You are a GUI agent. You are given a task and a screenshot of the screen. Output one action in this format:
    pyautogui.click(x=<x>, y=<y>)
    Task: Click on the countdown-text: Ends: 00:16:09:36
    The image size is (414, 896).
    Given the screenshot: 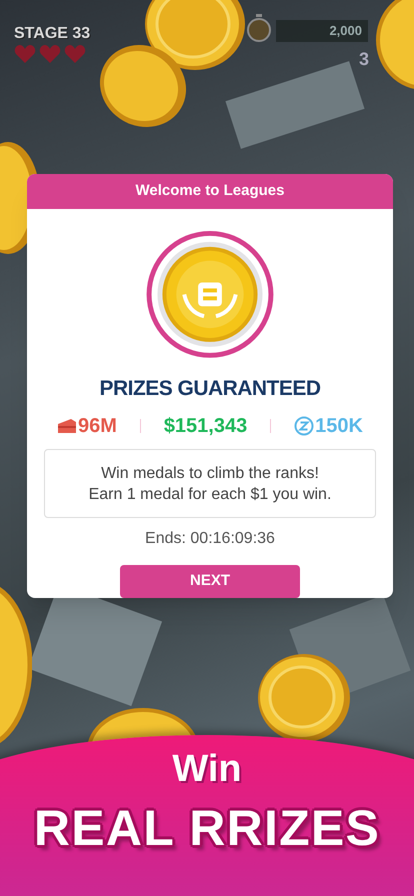 What is the action you would take?
    pyautogui.click(x=210, y=539)
    